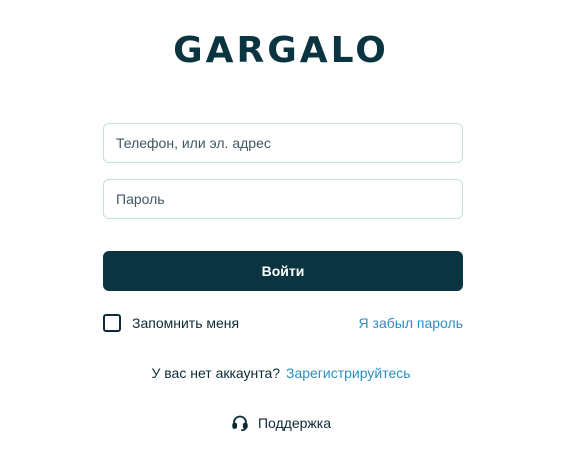 Image resolution: width=562 pixels, height=466 pixels. Describe the element at coordinates (216, 373) in the screenshot. I see `register-prompt: У вас нет аккаунта?` at that location.